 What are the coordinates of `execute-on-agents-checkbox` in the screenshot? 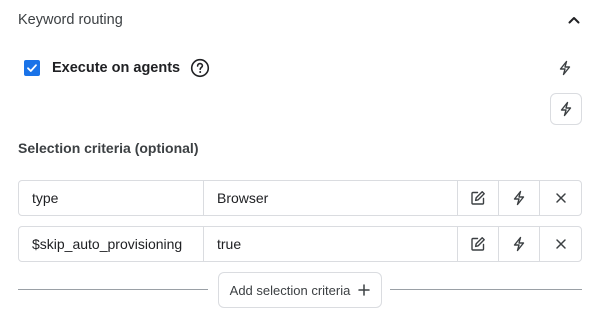 It's located at (32, 68).